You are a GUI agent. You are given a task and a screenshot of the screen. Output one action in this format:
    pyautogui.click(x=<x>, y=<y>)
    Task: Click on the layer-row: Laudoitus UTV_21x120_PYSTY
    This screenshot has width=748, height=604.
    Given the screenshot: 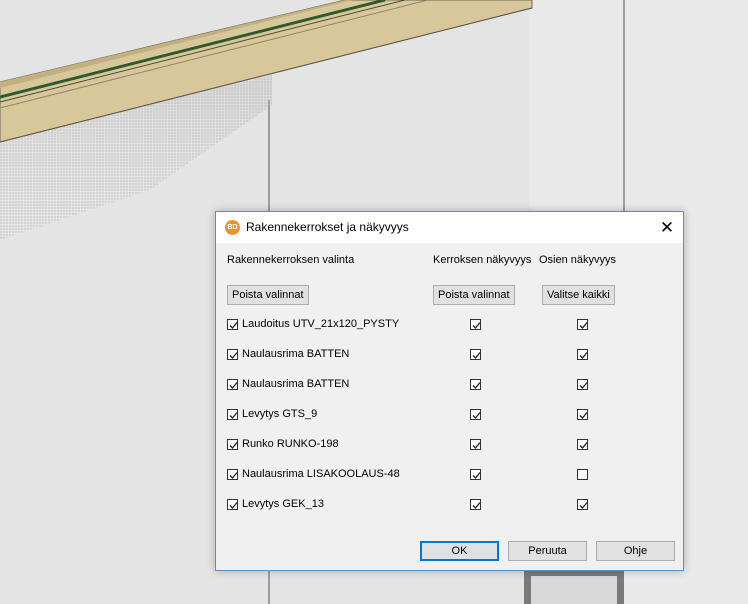 What is the action you would take?
    pyautogui.click(x=449, y=333)
    